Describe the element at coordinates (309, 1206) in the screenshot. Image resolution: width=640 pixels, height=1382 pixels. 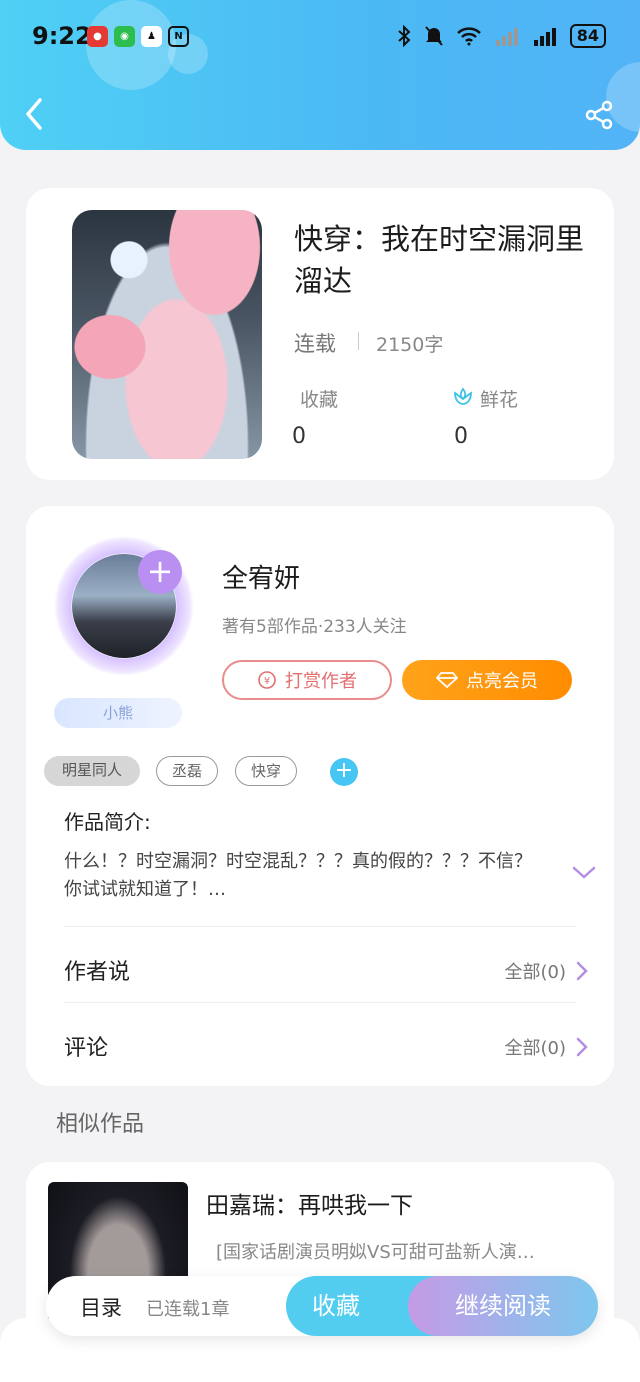
I see `similar-work-title: 田嘉瑞：再哄我一下` at that location.